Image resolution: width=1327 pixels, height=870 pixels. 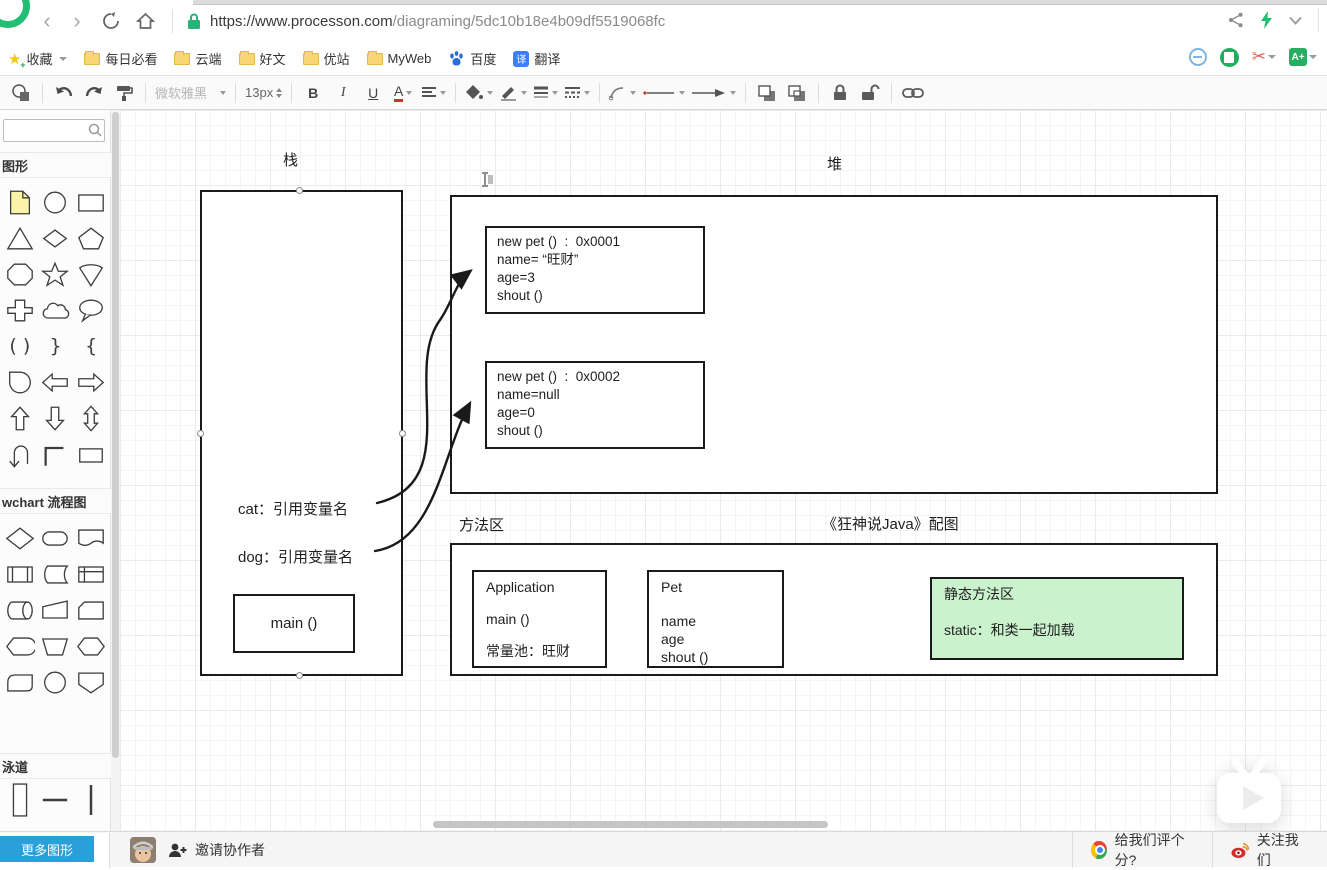 I want to click on font-size-select: 13px, so click(x=264, y=93).